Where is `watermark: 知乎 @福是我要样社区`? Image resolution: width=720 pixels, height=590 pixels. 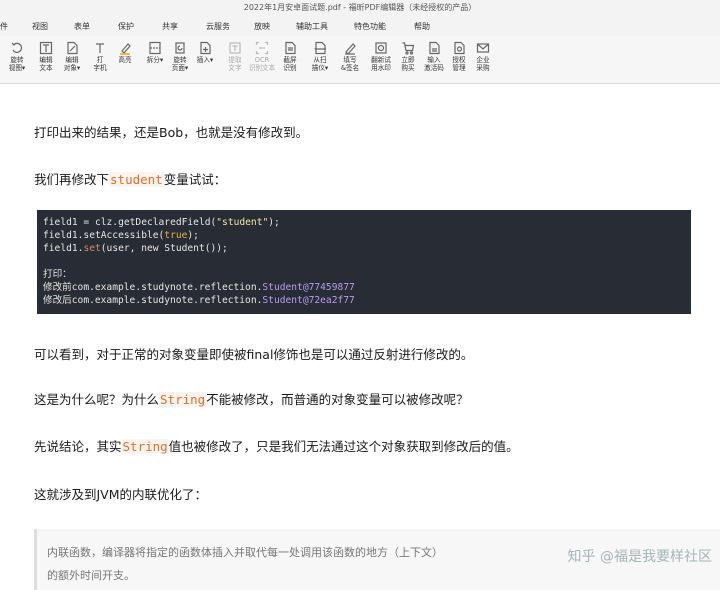
watermark: 知乎 @福是我要样社区 is located at coordinates (639, 557).